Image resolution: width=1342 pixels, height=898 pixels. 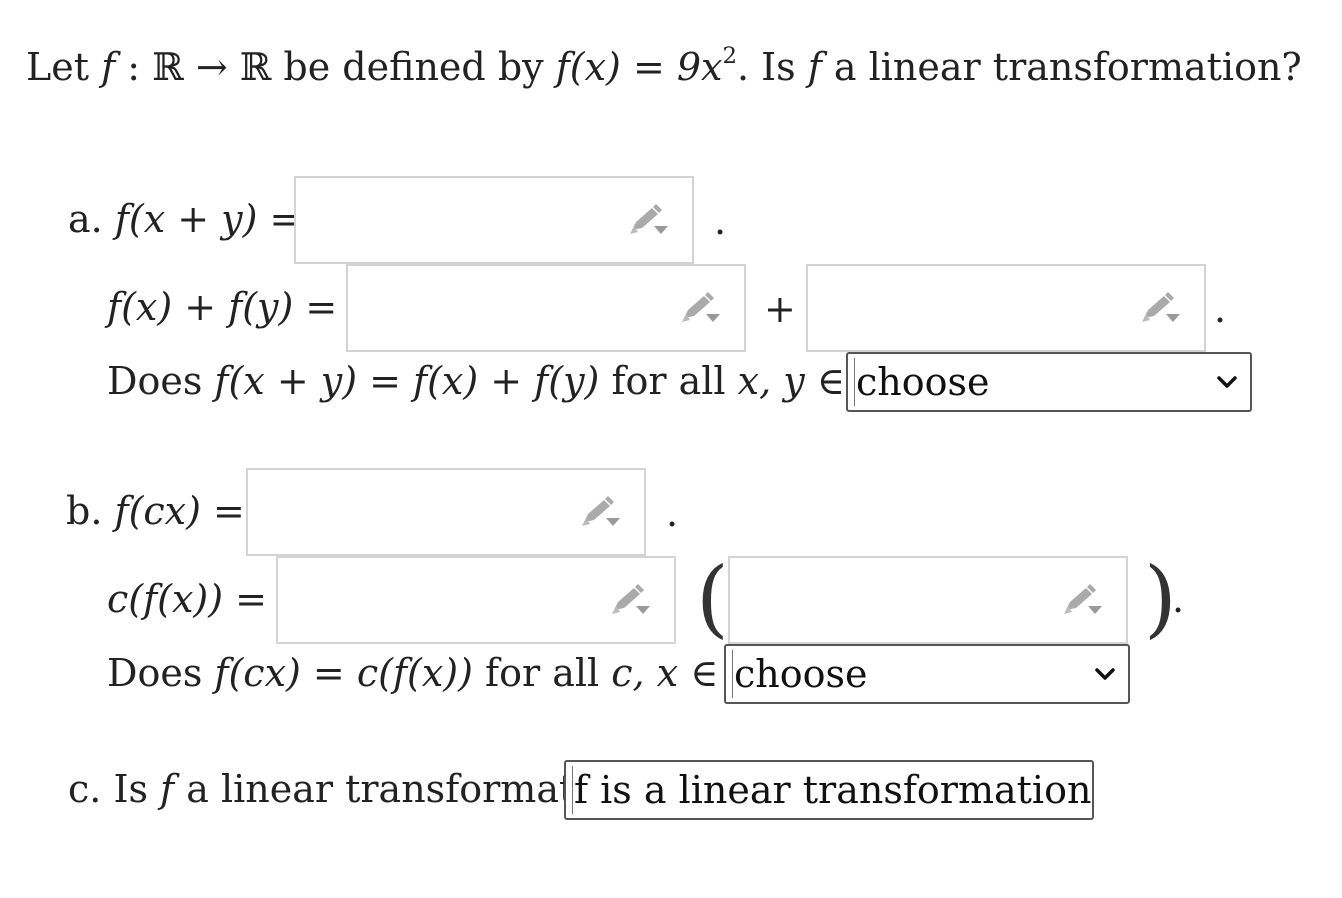 I want to click on part-c-linear-select: f is a linear transformation, so click(x=829, y=790).